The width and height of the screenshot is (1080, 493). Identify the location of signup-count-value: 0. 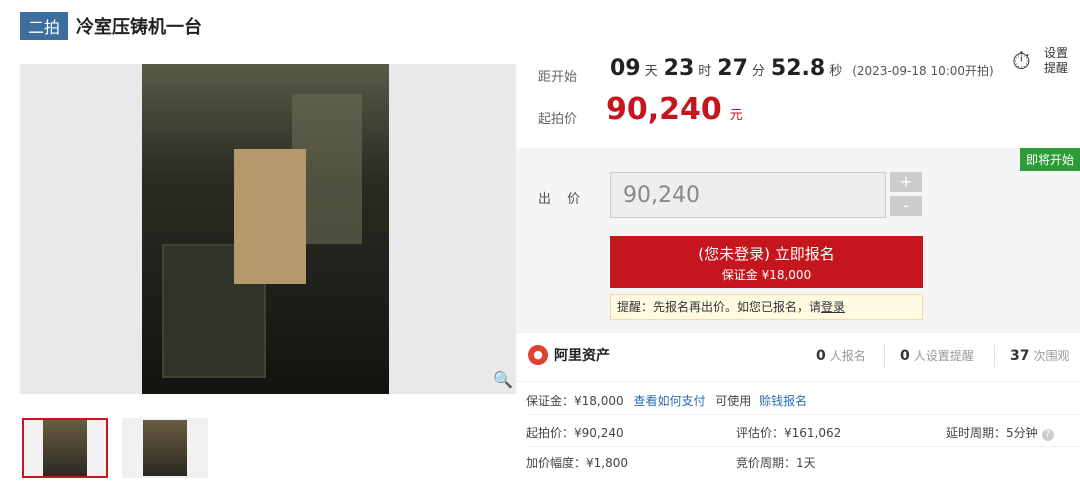
(821, 356).